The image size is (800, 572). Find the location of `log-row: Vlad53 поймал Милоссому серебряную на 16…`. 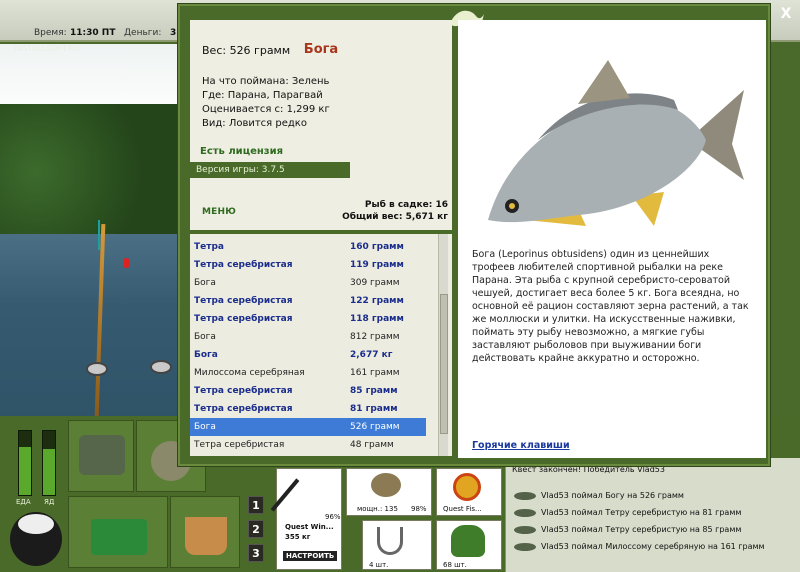

log-row: Vlad53 поймал Милоссому серебряную на 16… is located at coordinates (653, 547).